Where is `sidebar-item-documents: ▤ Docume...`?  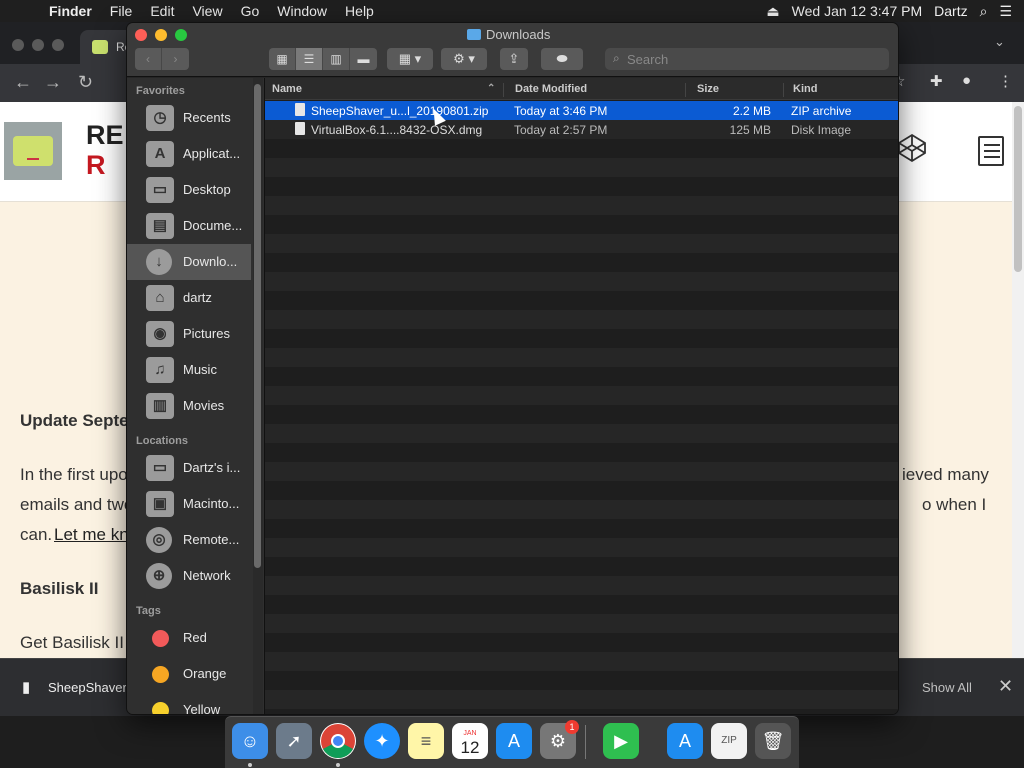 sidebar-item-documents: ▤ Docume... is located at coordinates (189, 226).